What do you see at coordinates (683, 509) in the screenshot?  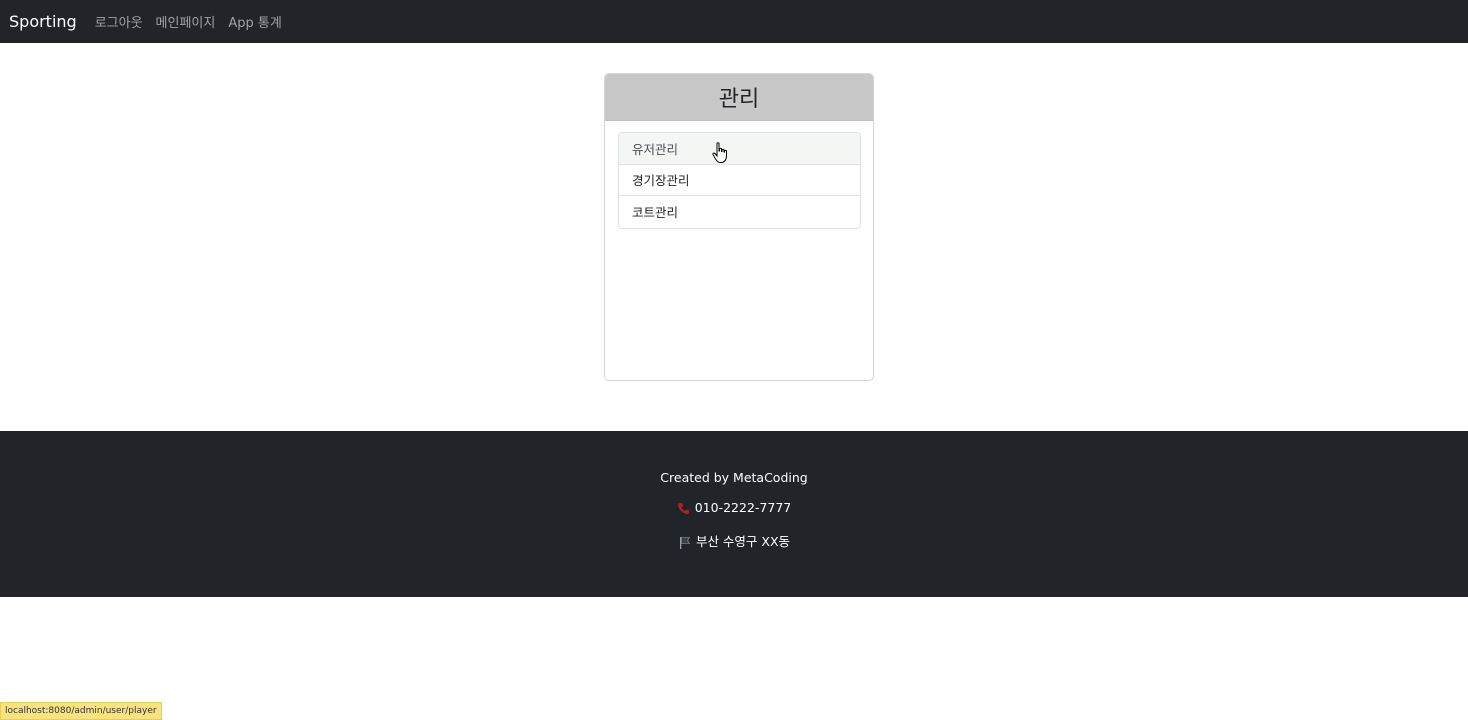 I see `phone-icon` at bounding box center [683, 509].